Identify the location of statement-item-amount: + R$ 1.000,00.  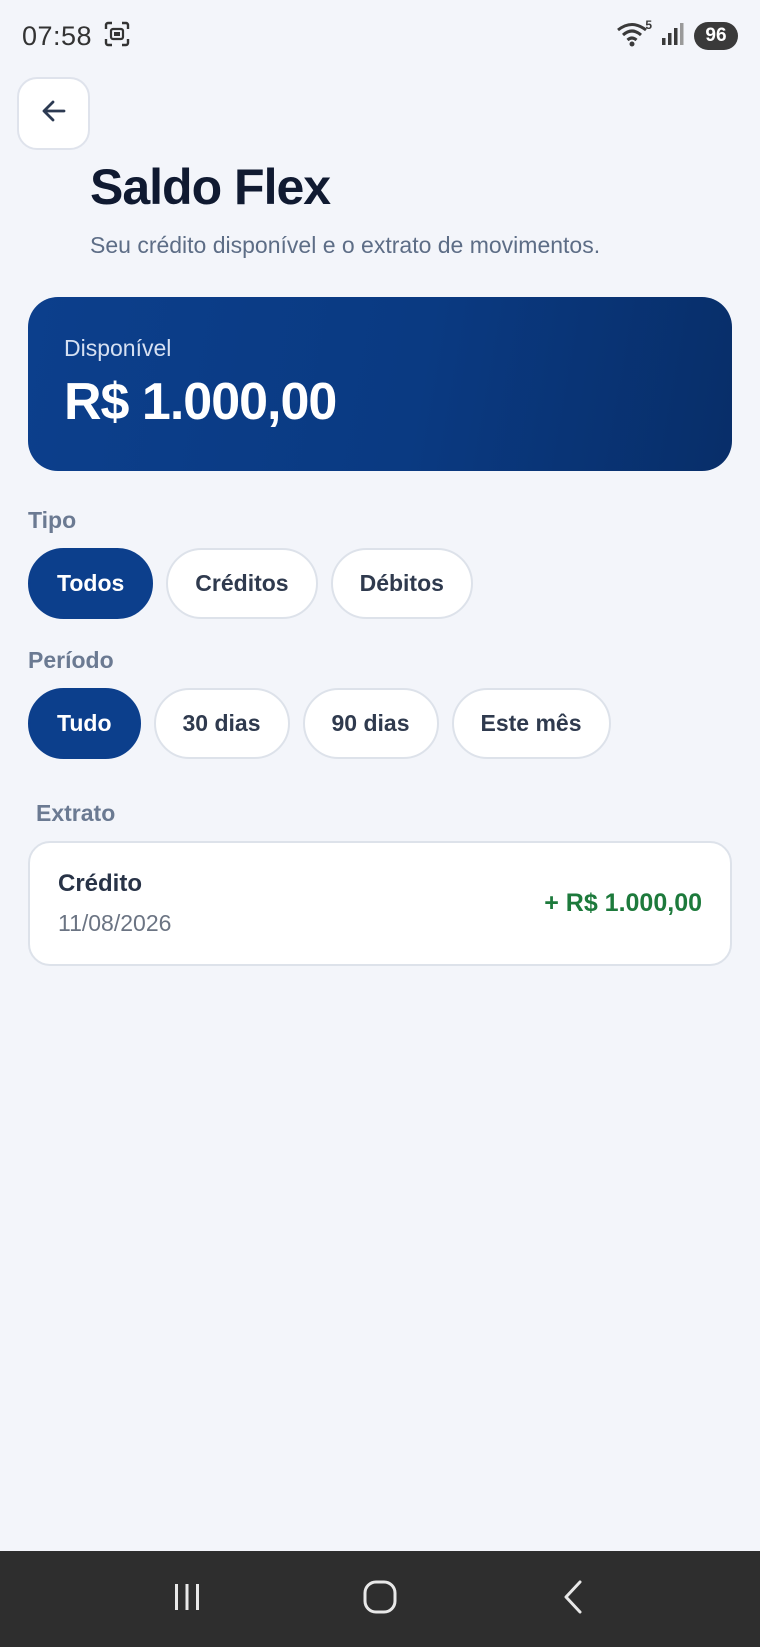
(623, 903).